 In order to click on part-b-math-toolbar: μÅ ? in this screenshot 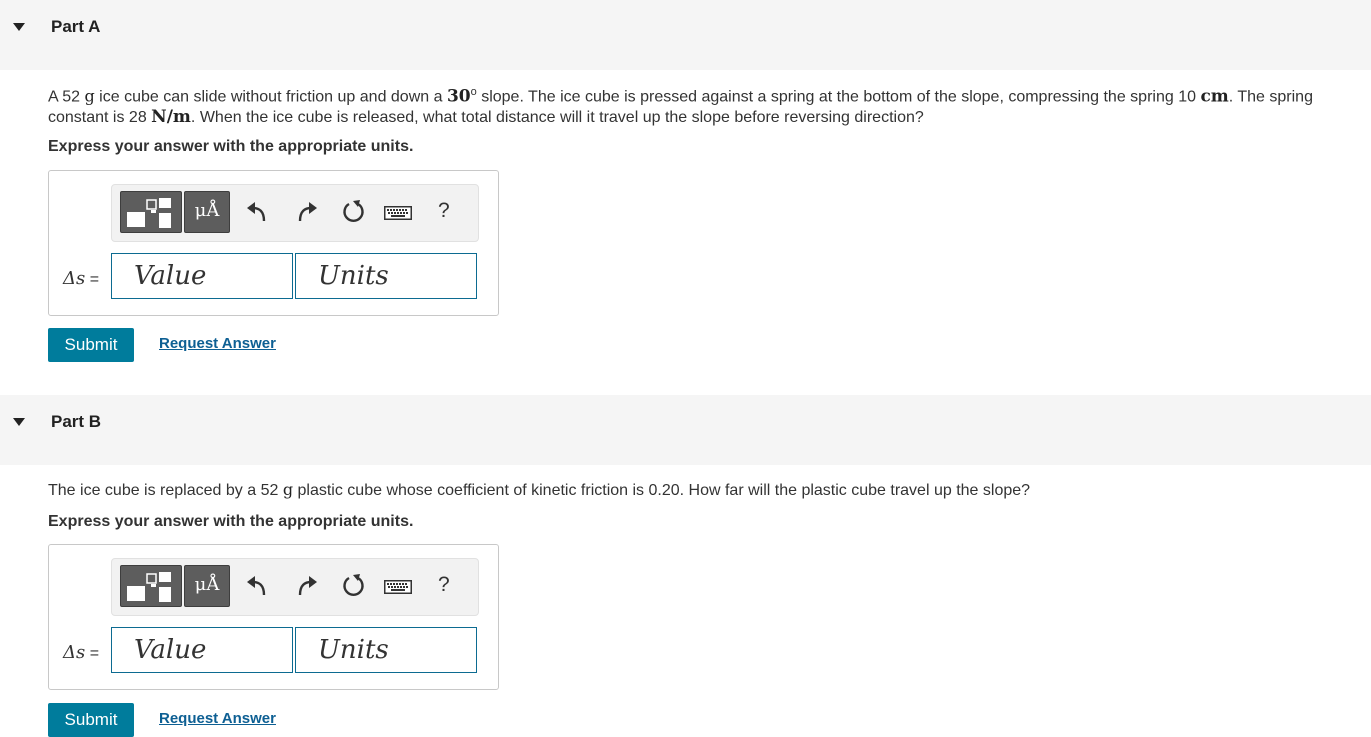, I will do `click(295, 587)`.